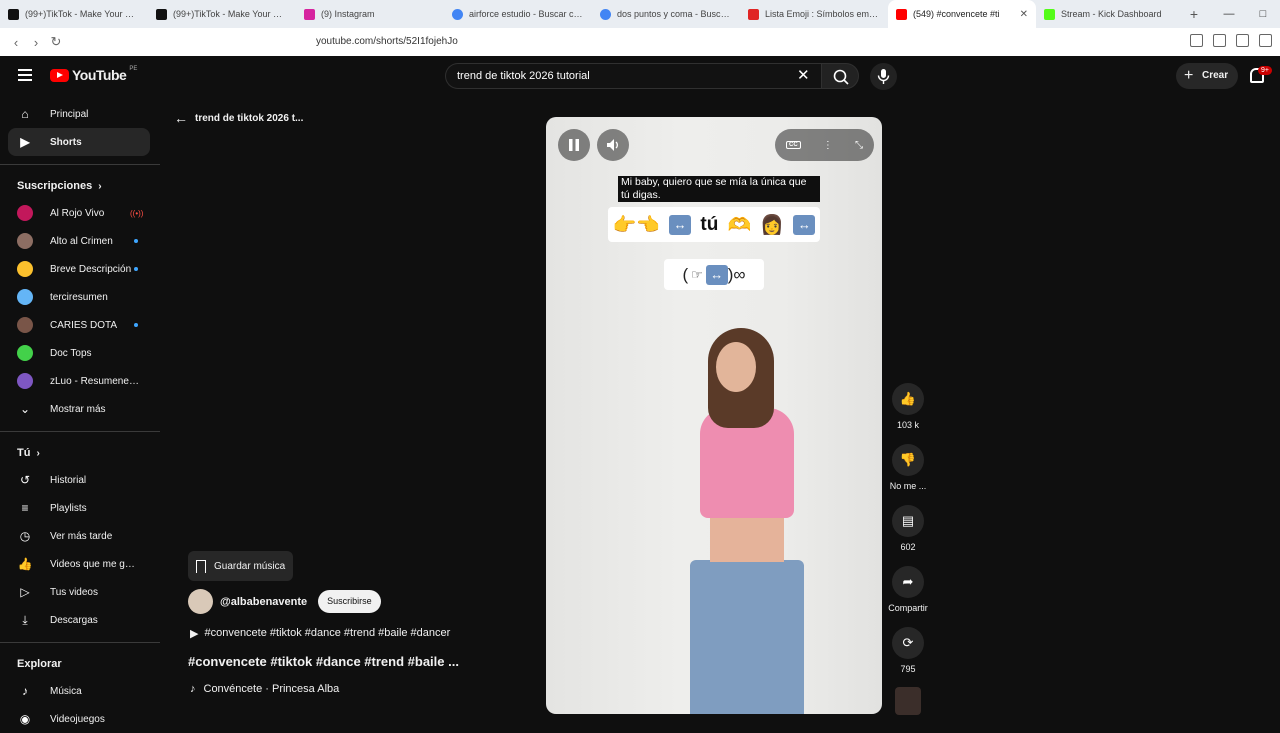  I want to click on sidebar-subscription-item: Al Rojo Vivo ((•)), so click(80, 213).